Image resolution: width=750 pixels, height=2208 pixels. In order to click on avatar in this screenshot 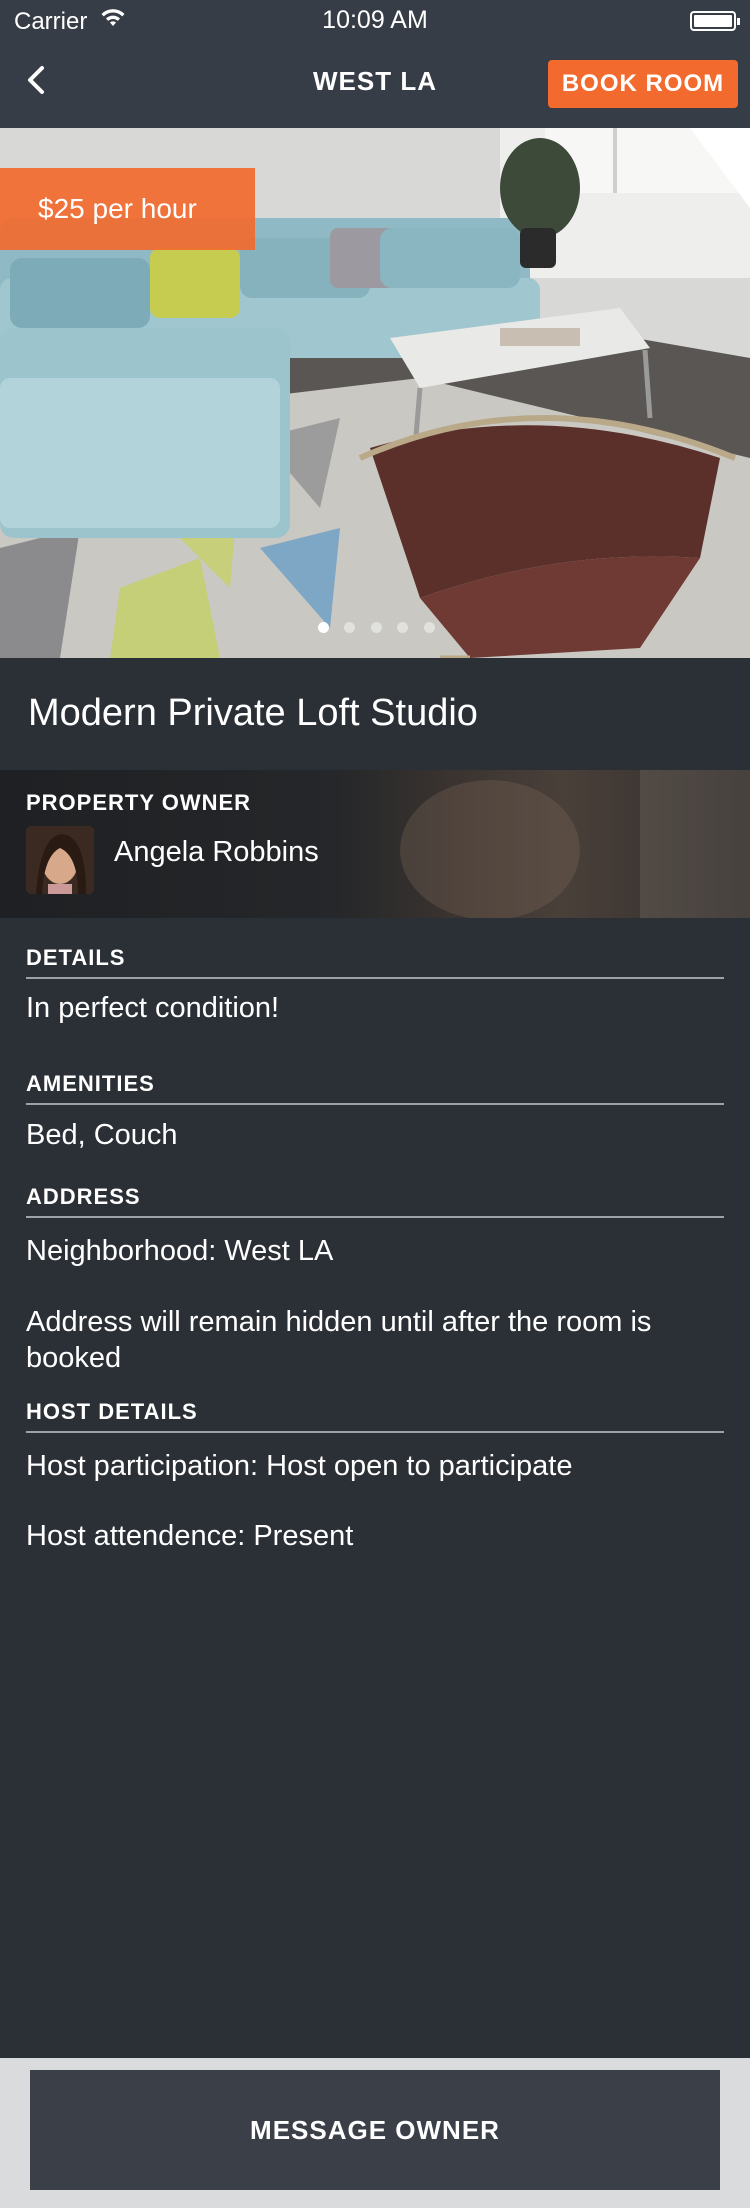, I will do `click(60, 860)`.